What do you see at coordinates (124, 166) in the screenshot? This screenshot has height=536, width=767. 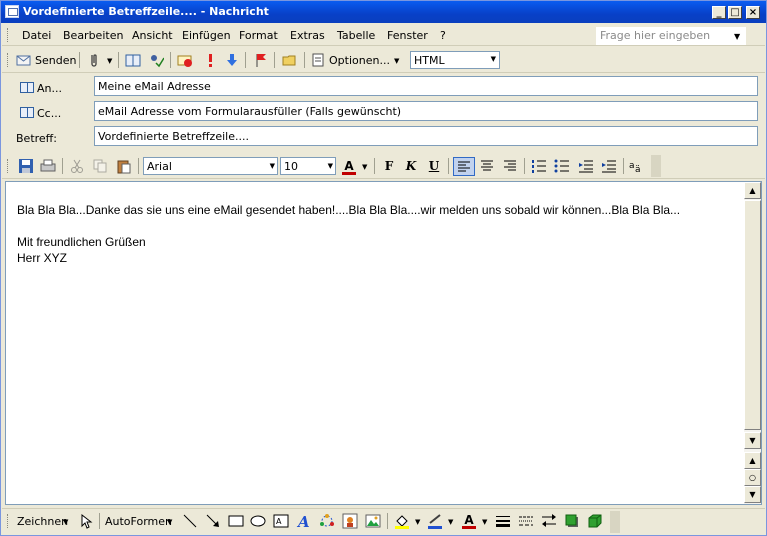 I see `paste-icon` at bounding box center [124, 166].